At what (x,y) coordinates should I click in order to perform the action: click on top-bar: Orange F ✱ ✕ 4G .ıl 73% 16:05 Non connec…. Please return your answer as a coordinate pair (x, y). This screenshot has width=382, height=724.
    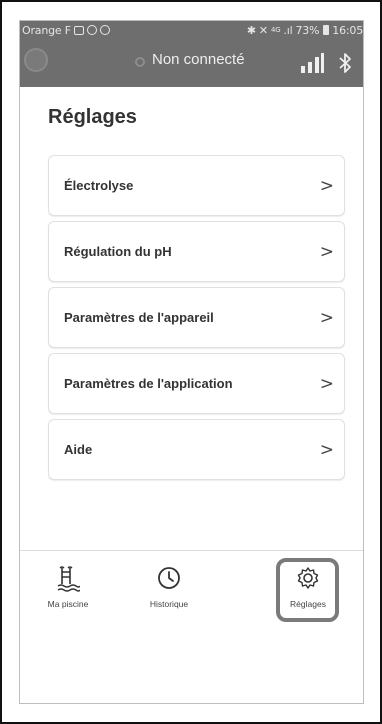
    Looking at the image, I should click on (191, 54).